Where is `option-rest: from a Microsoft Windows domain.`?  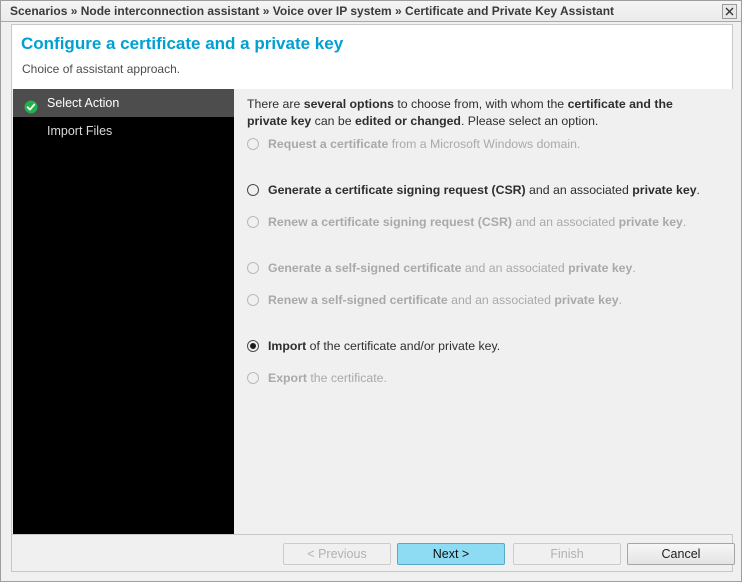
option-rest: from a Microsoft Windows domain. is located at coordinates (484, 144).